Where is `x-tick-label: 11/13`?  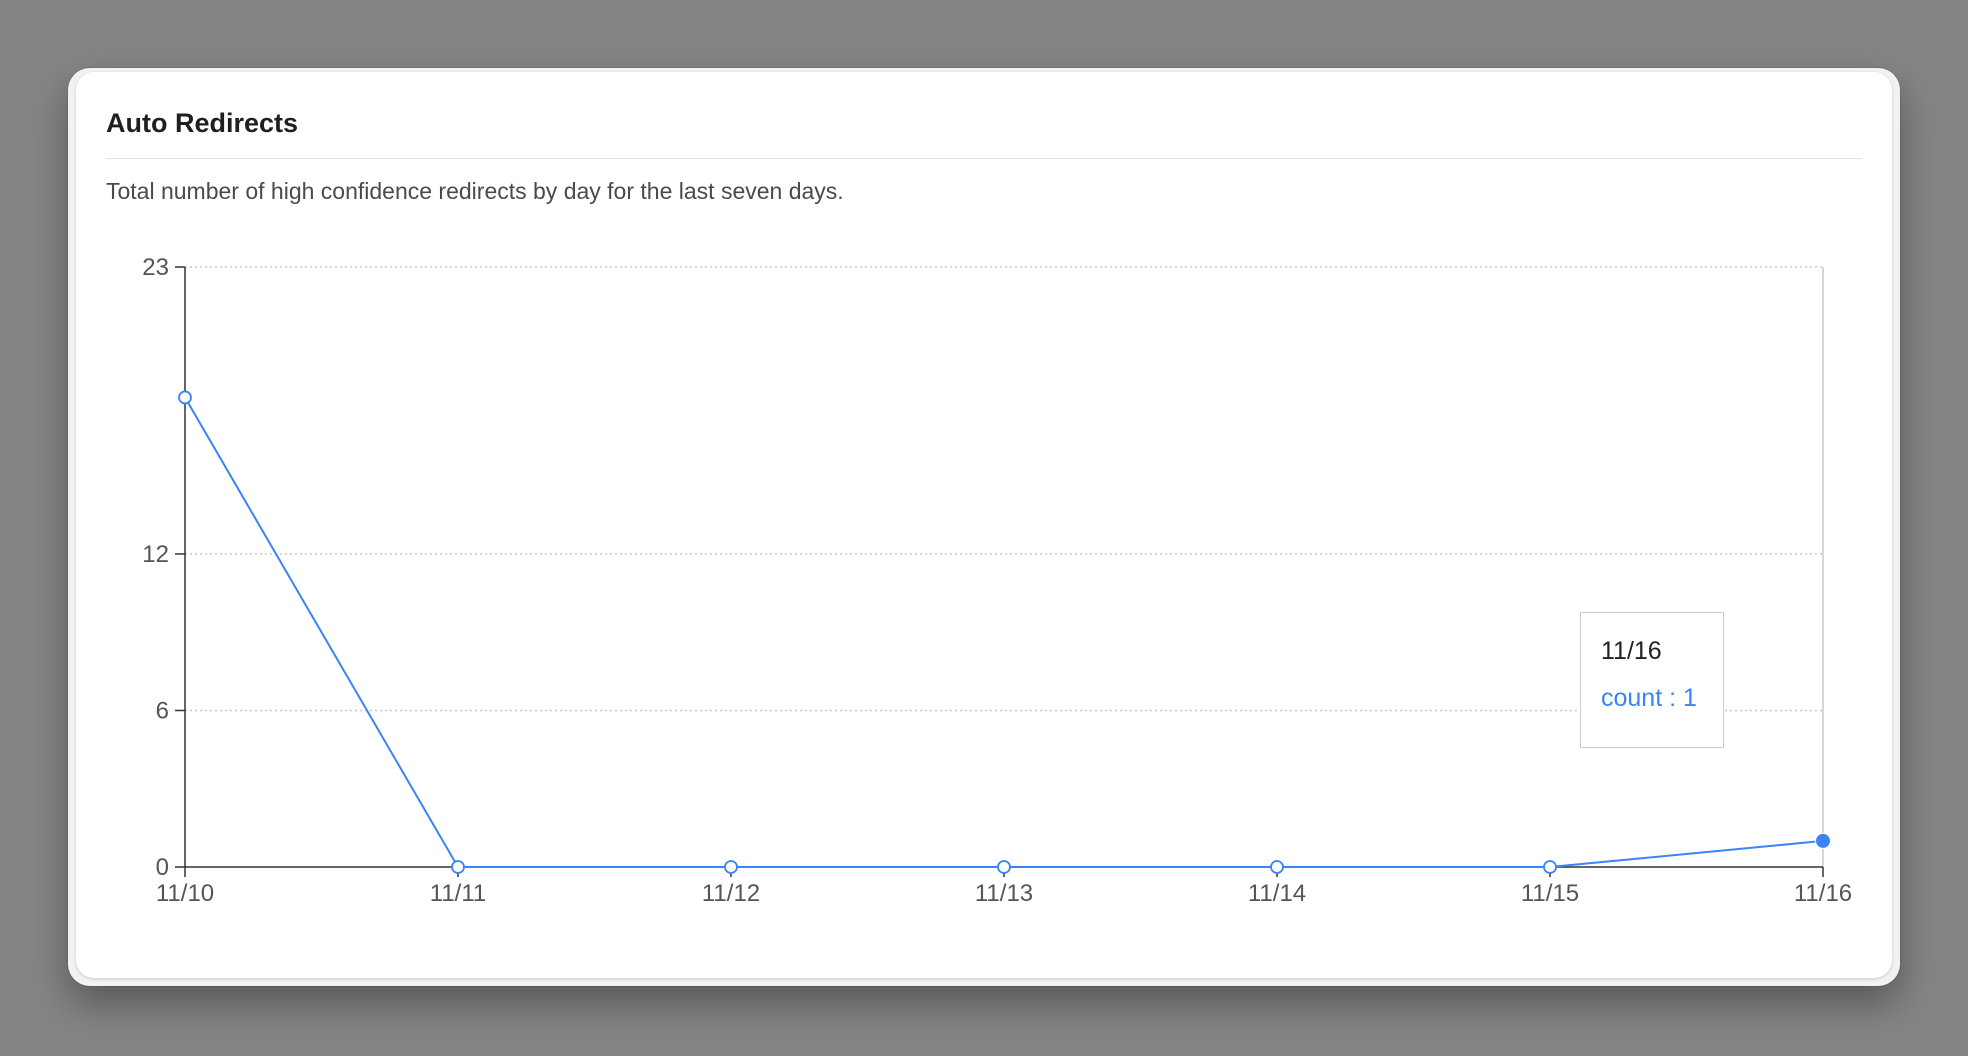
x-tick-label: 11/13 is located at coordinates (1004, 893).